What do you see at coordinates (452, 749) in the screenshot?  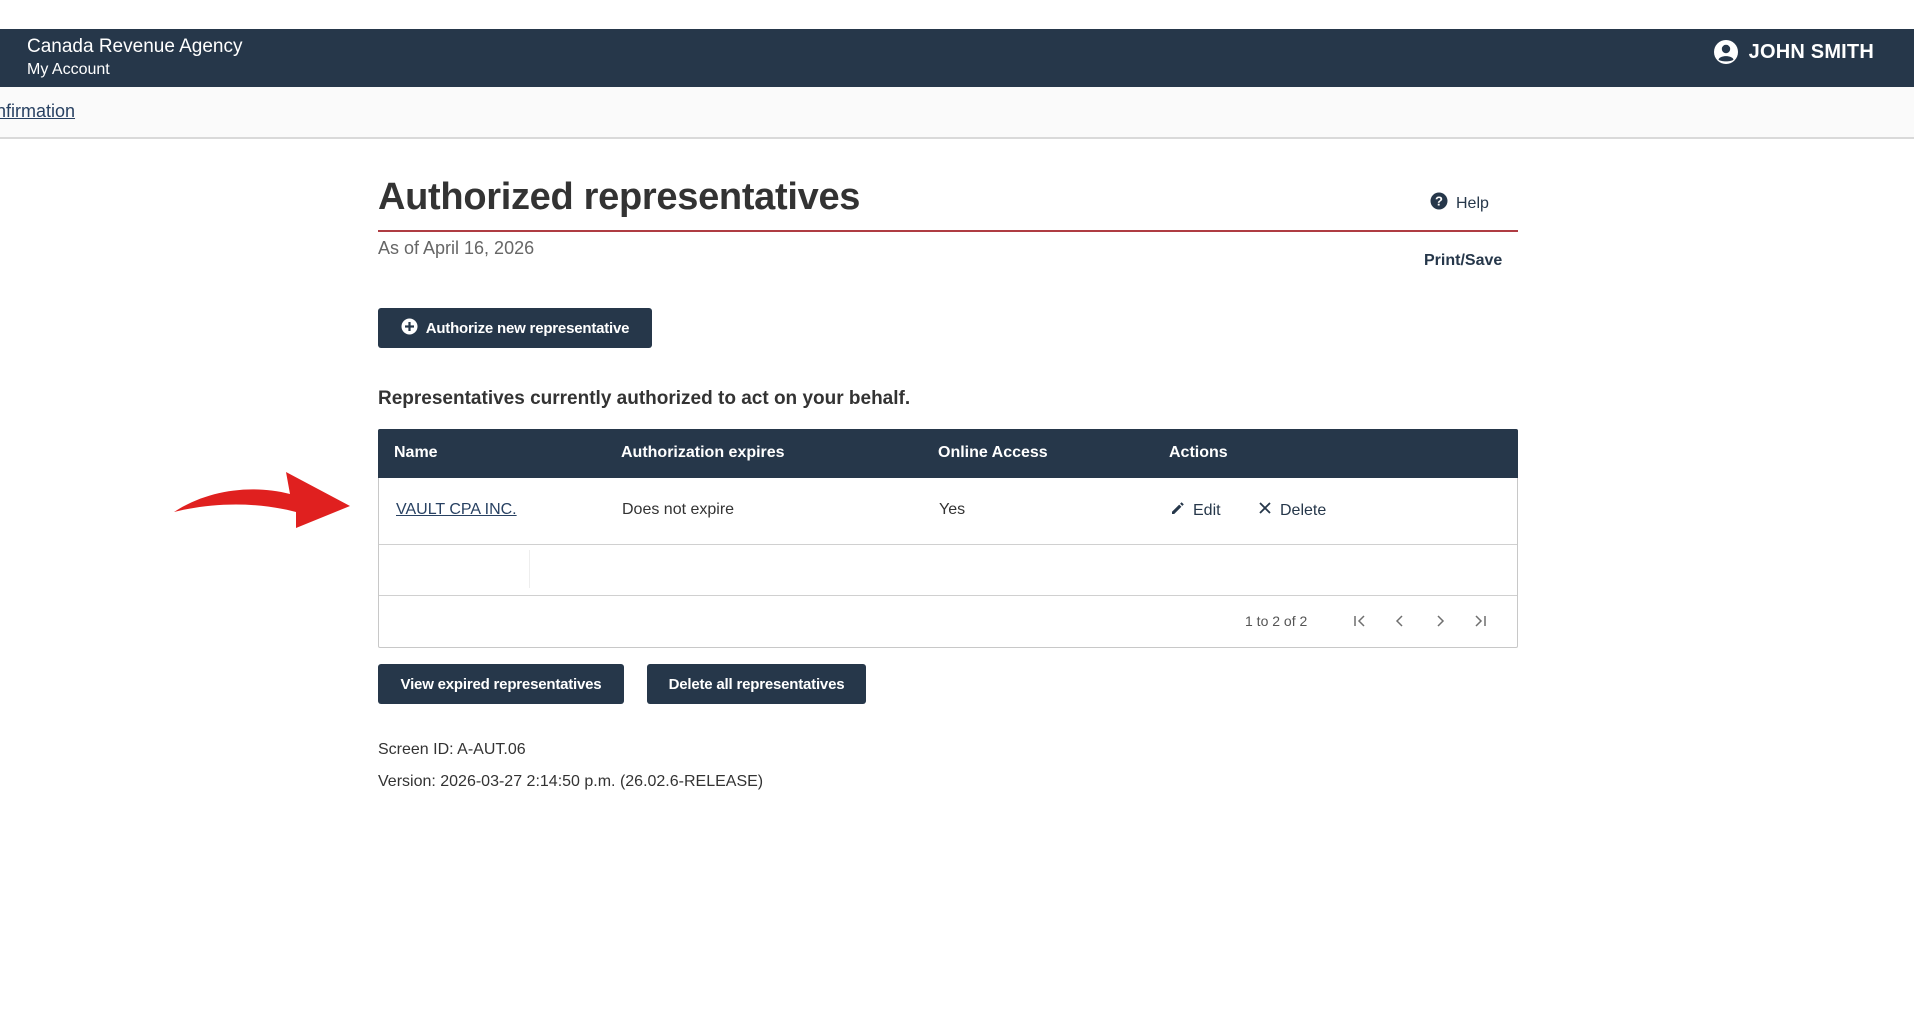 I see `screen-id: Screen ID: A-AUT.06` at bounding box center [452, 749].